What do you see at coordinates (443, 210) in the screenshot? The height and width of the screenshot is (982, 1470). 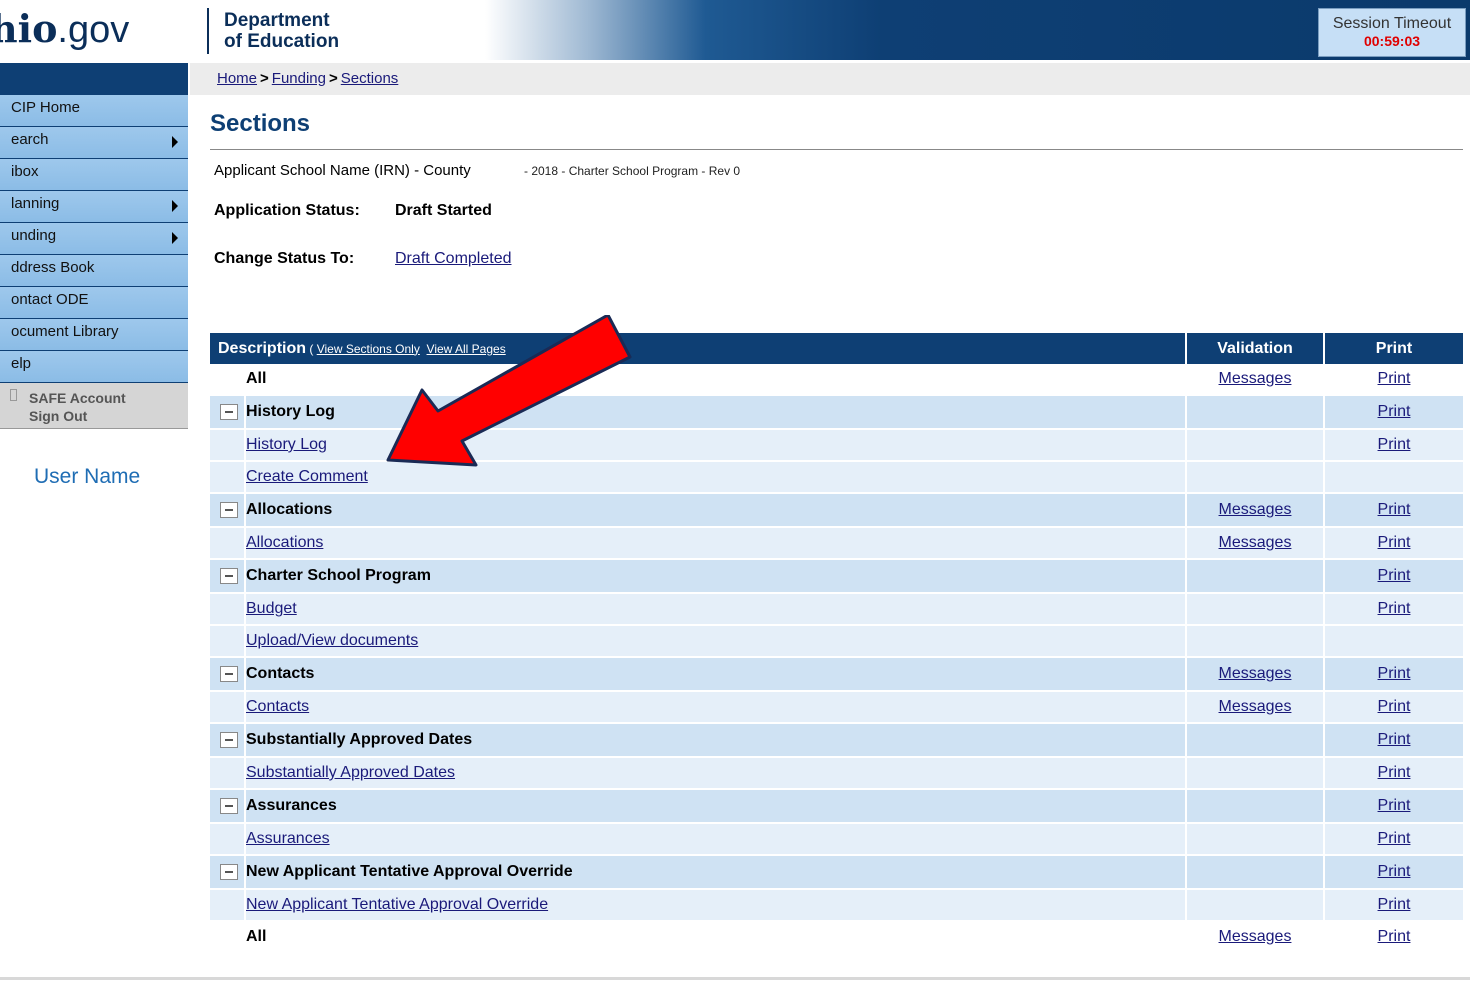 I see `application-status-value: Draft Started` at bounding box center [443, 210].